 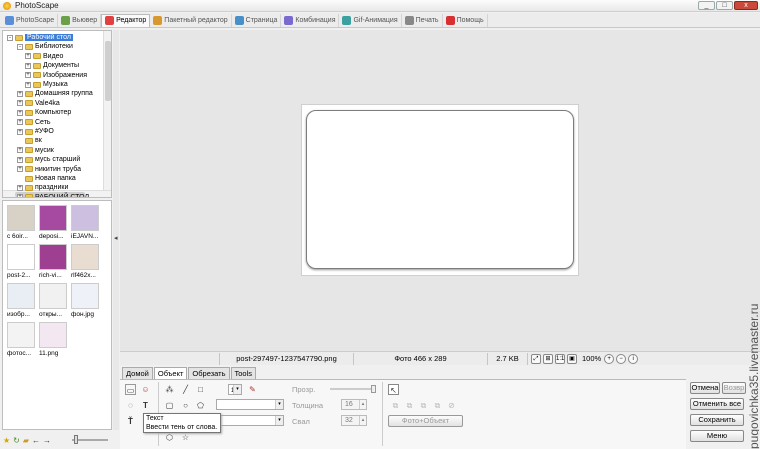 I want to click on tab-0: PhotoScape, so click(x=30, y=20).